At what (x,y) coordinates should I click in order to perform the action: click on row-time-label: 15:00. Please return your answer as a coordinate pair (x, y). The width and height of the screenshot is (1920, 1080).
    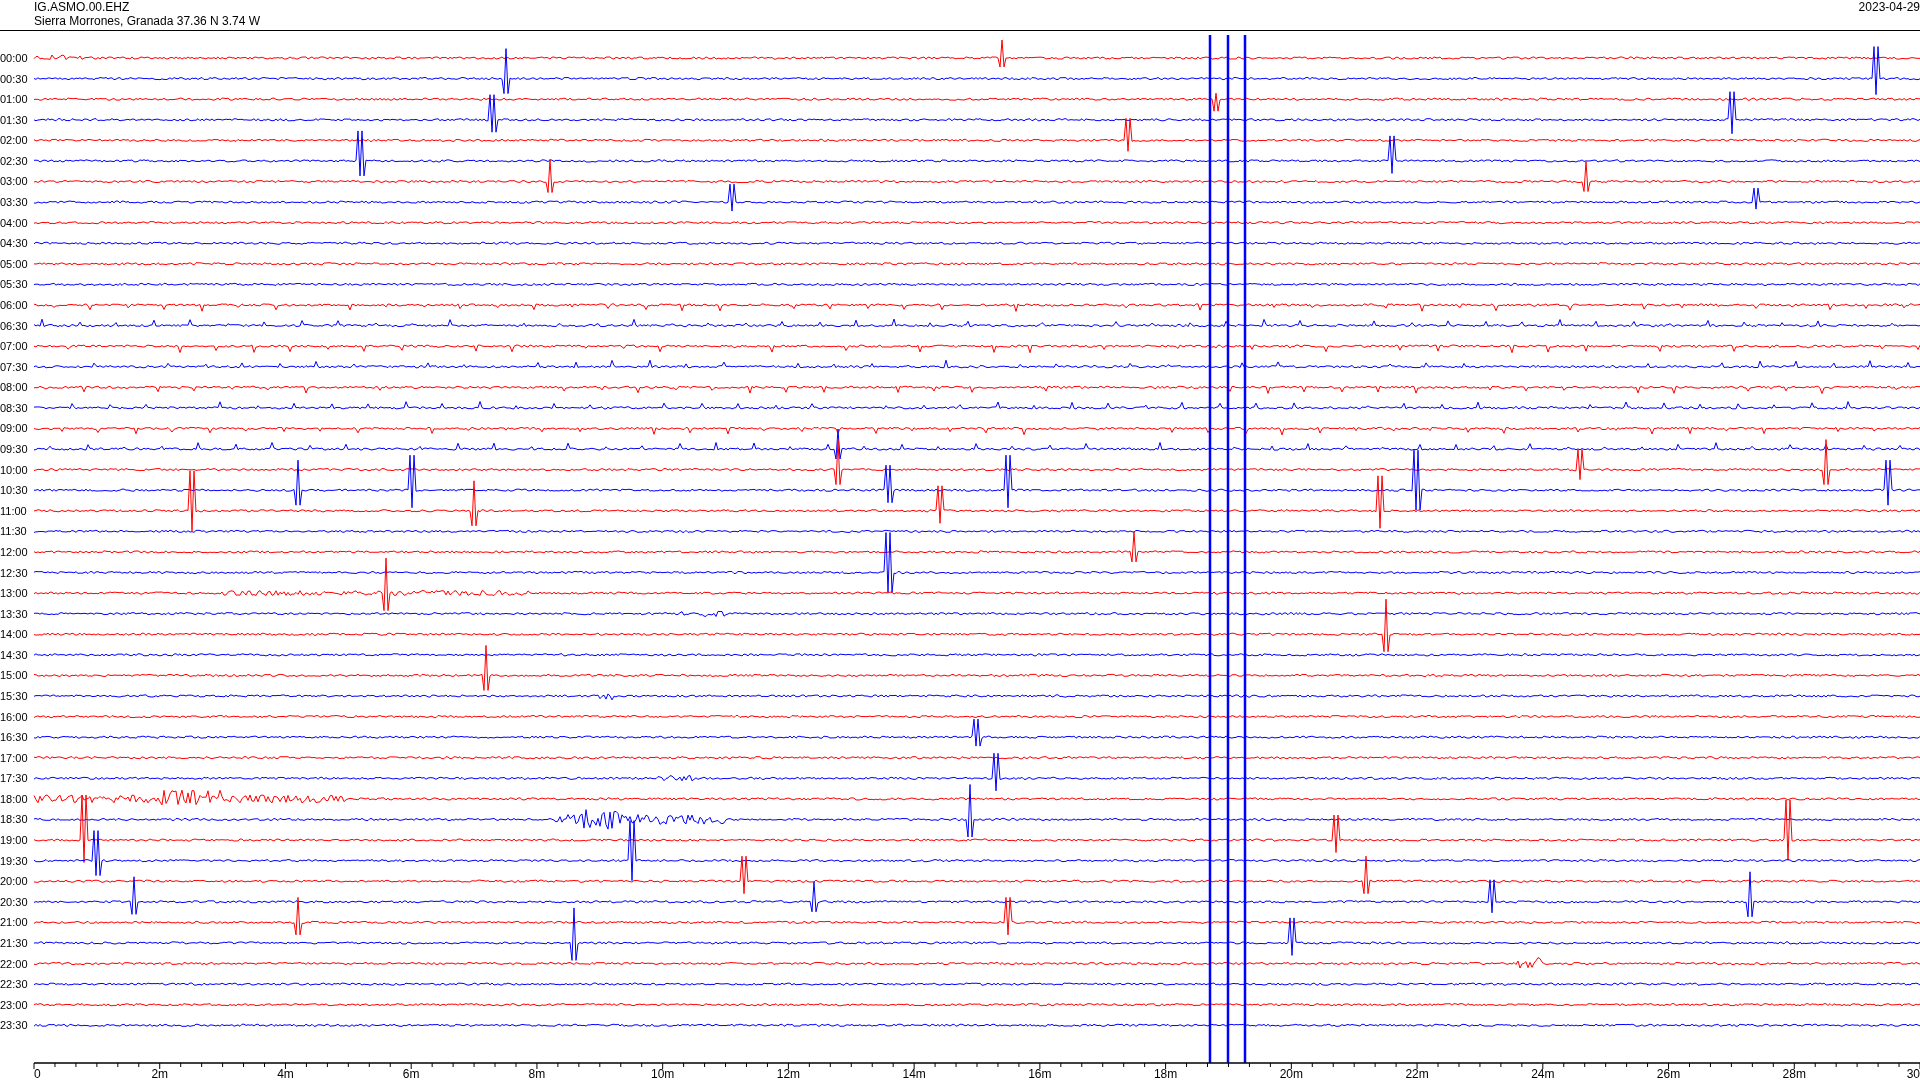
    Looking at the image, I should click on (14, 675).